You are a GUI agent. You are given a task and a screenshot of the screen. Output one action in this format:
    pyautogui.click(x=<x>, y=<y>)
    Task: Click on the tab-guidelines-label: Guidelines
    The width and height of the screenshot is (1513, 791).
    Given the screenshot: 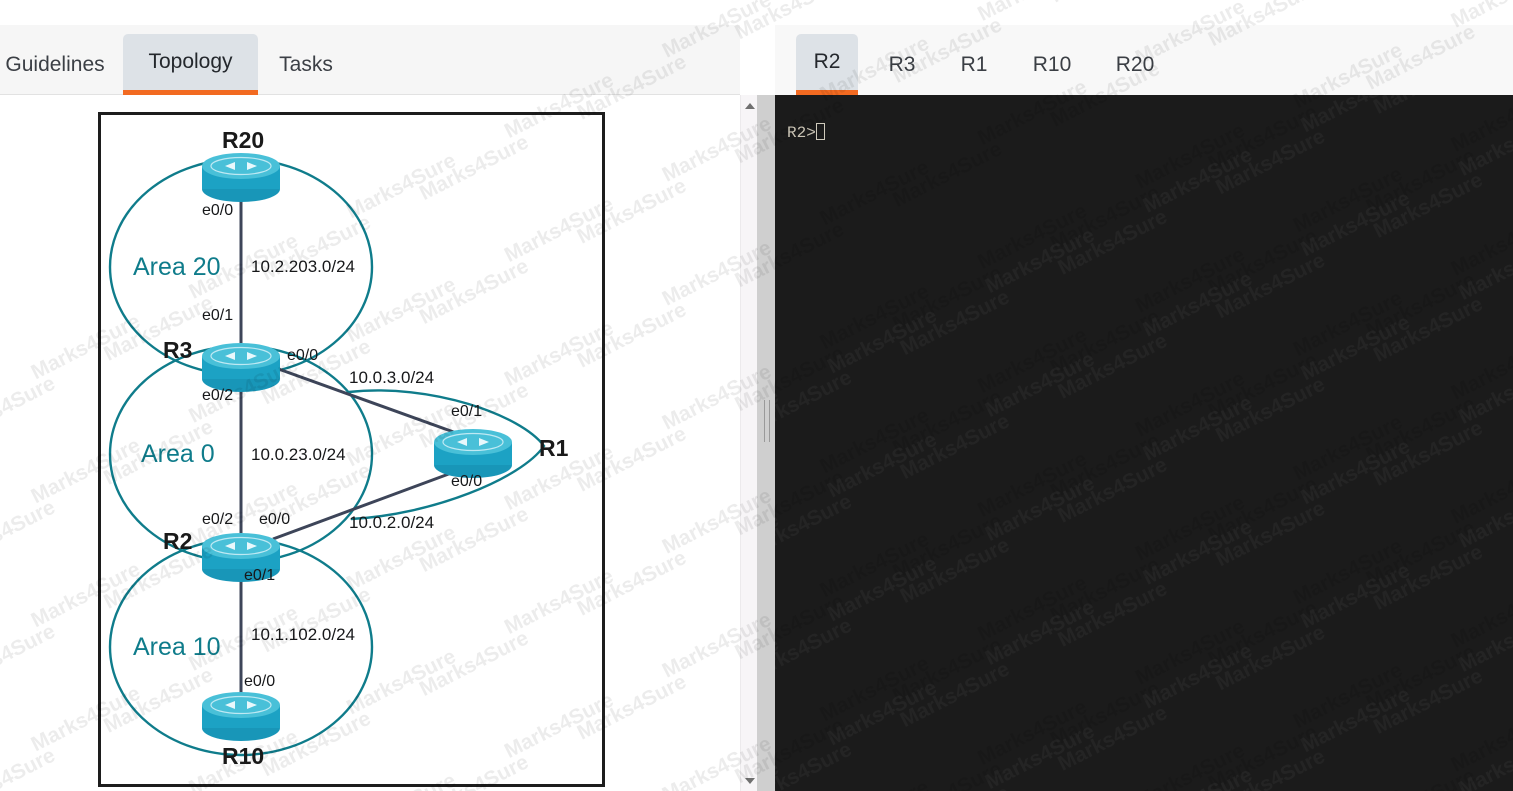 What is the action you would take?
    pyautogui.click(x=55, y=64)
    